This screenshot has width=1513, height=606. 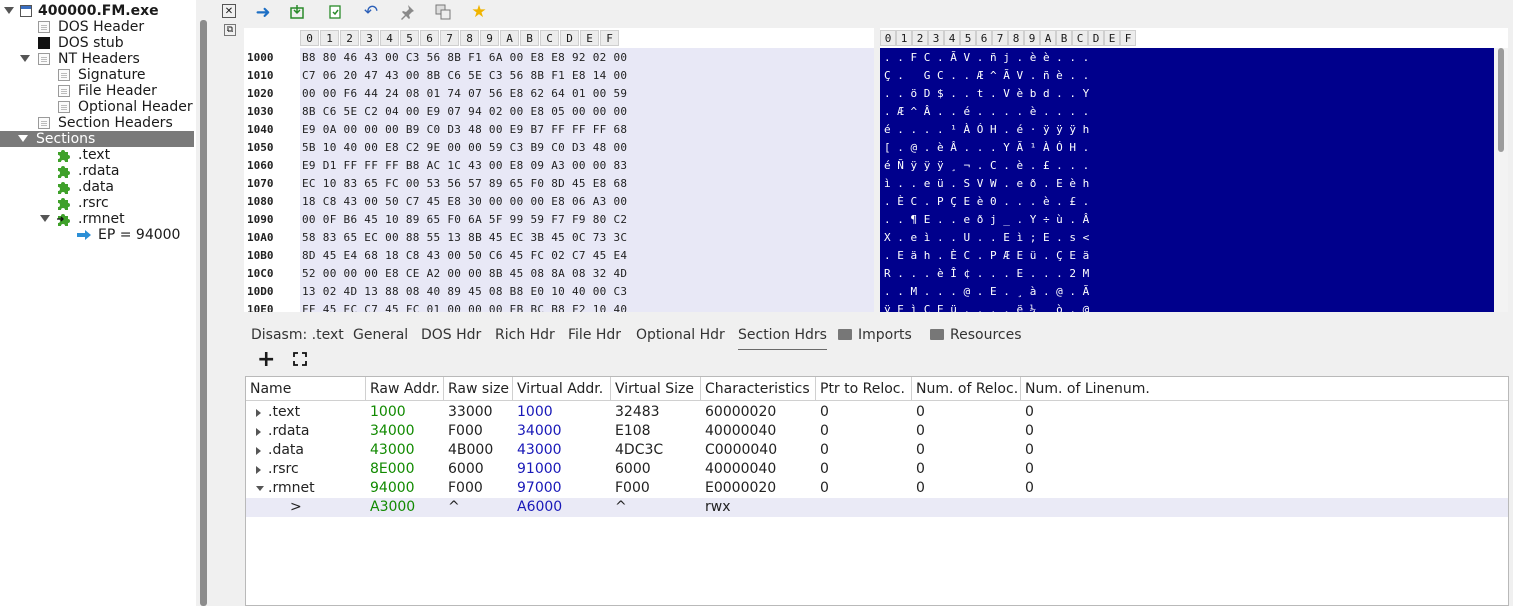 I want to click on ascii-row-text: é Ñ ÿ ÿ ÿ ¸ ¬ . C . è . £ . . ., so click(x=986, y=165).